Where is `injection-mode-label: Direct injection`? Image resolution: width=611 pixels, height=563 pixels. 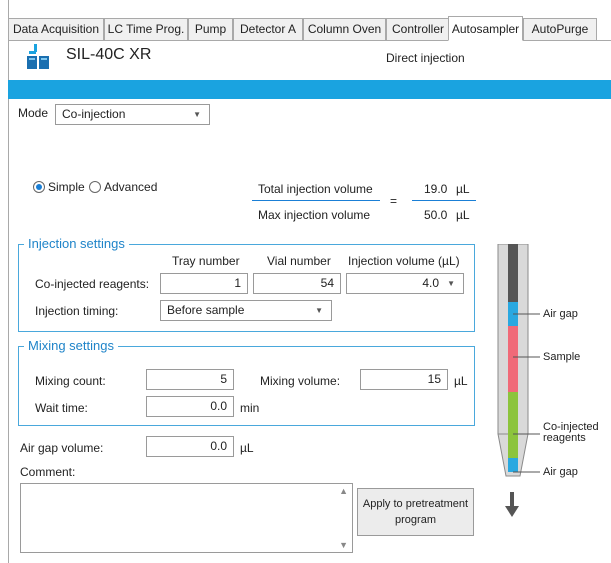 injection-mode-label: Direct injection is located at coordinates (425, 58).